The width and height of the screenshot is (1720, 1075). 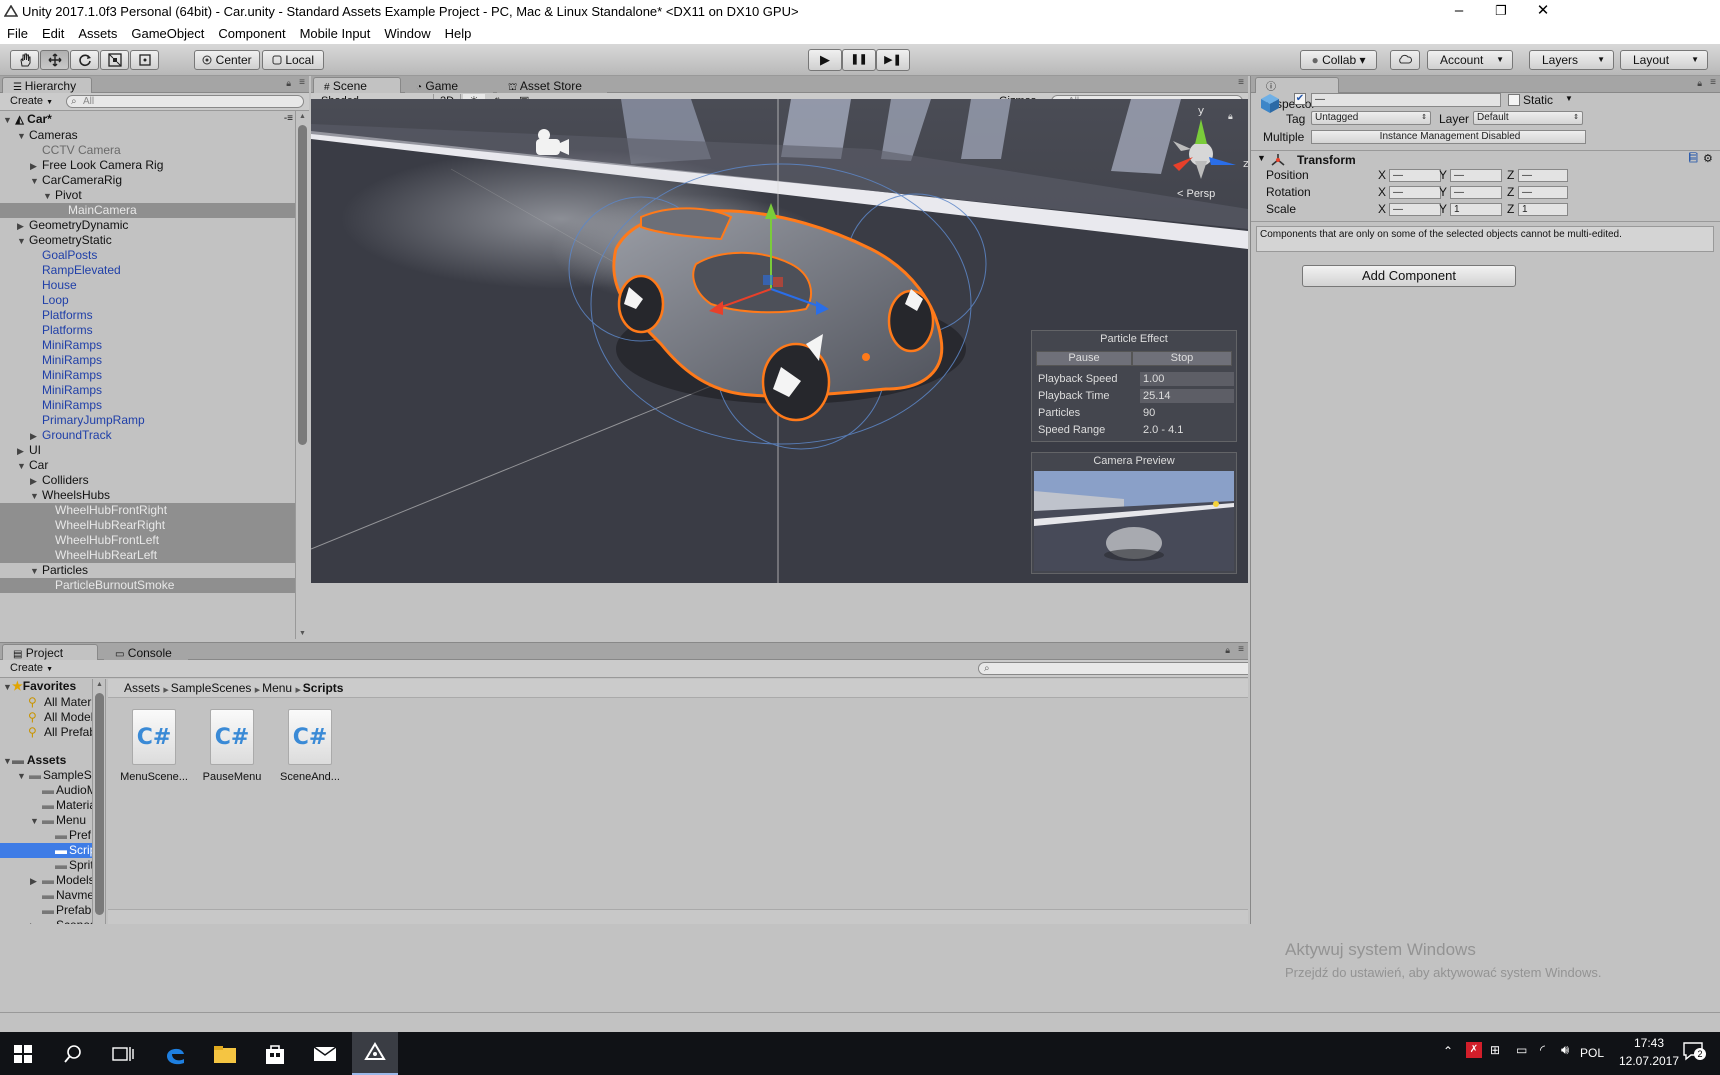 What do you see at coordinates (17, 32) in the screenshot?
I see `menu-file: File` at bounding box center [17, 32].